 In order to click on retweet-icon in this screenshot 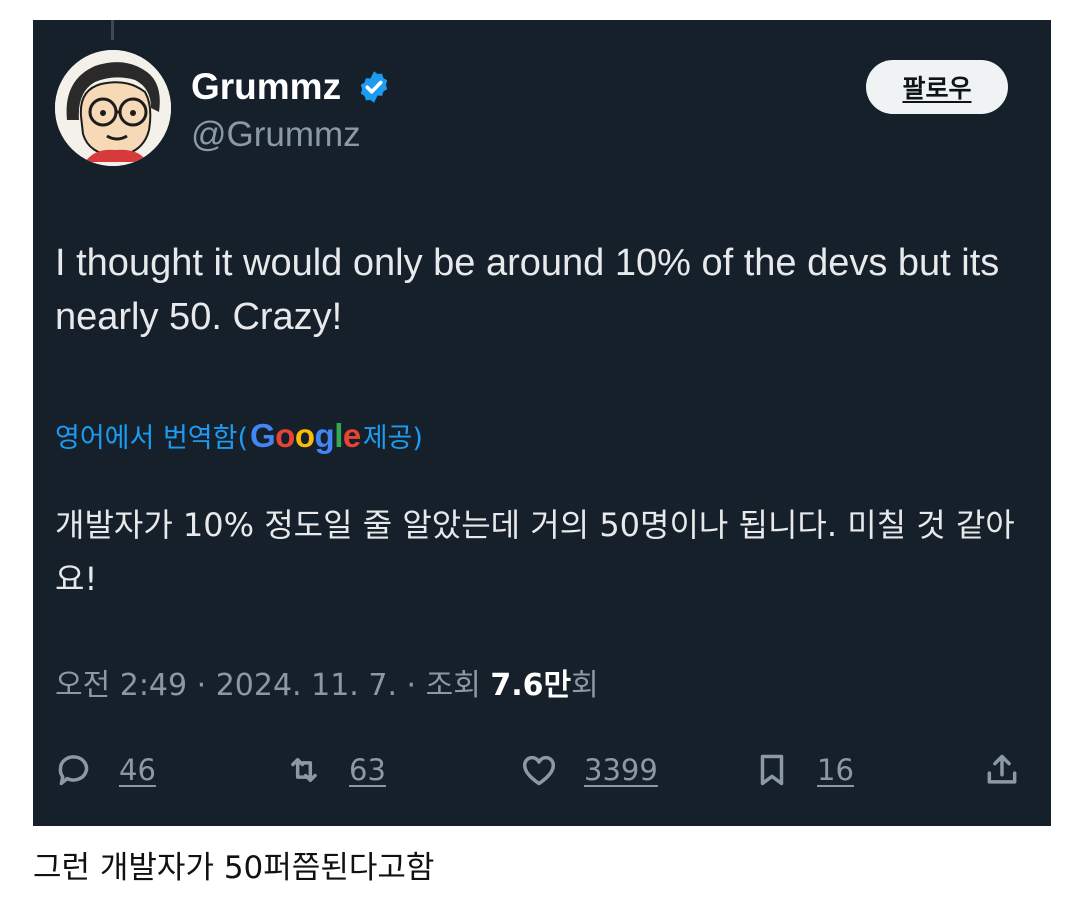, I will do `click(304, 770)`.